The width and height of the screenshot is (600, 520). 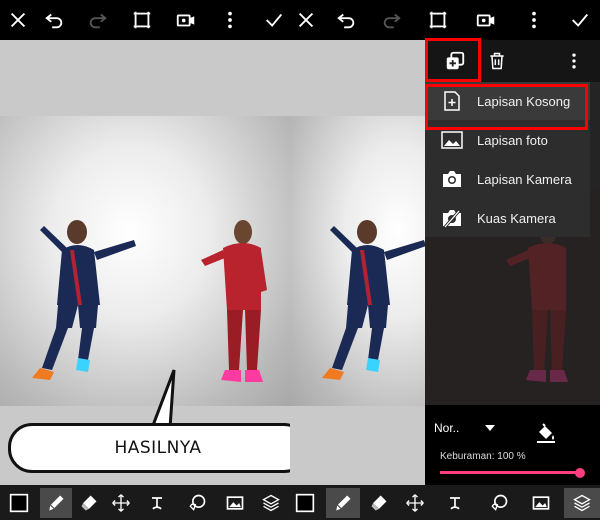 I want to click on camera-brush-icon, so click(x=452, y=218).